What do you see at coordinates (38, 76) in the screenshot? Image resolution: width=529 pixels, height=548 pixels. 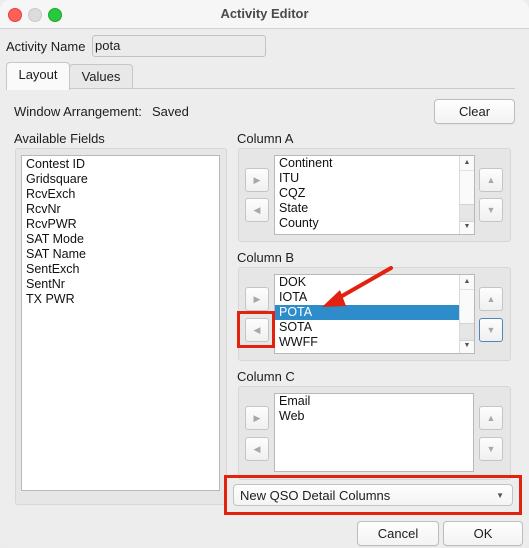 I see `tab-layout: Layout` at bounding box center [38, 76].